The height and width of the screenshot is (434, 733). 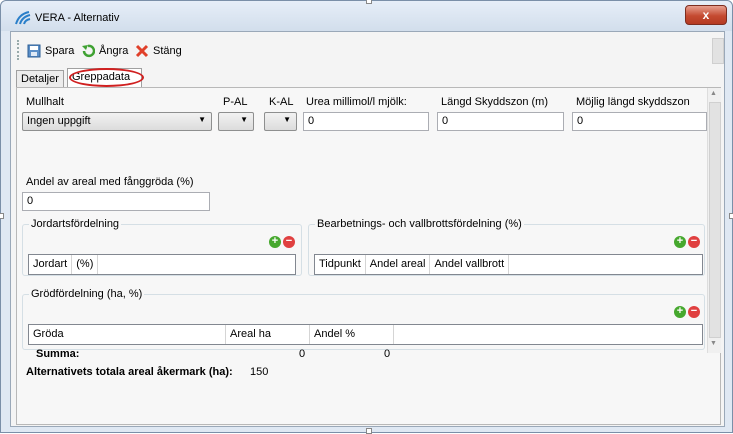 What do you see at coordinates (352, 334) in the screenshot?
I see `column-header: Andel %` at bounding box center [352, 334].